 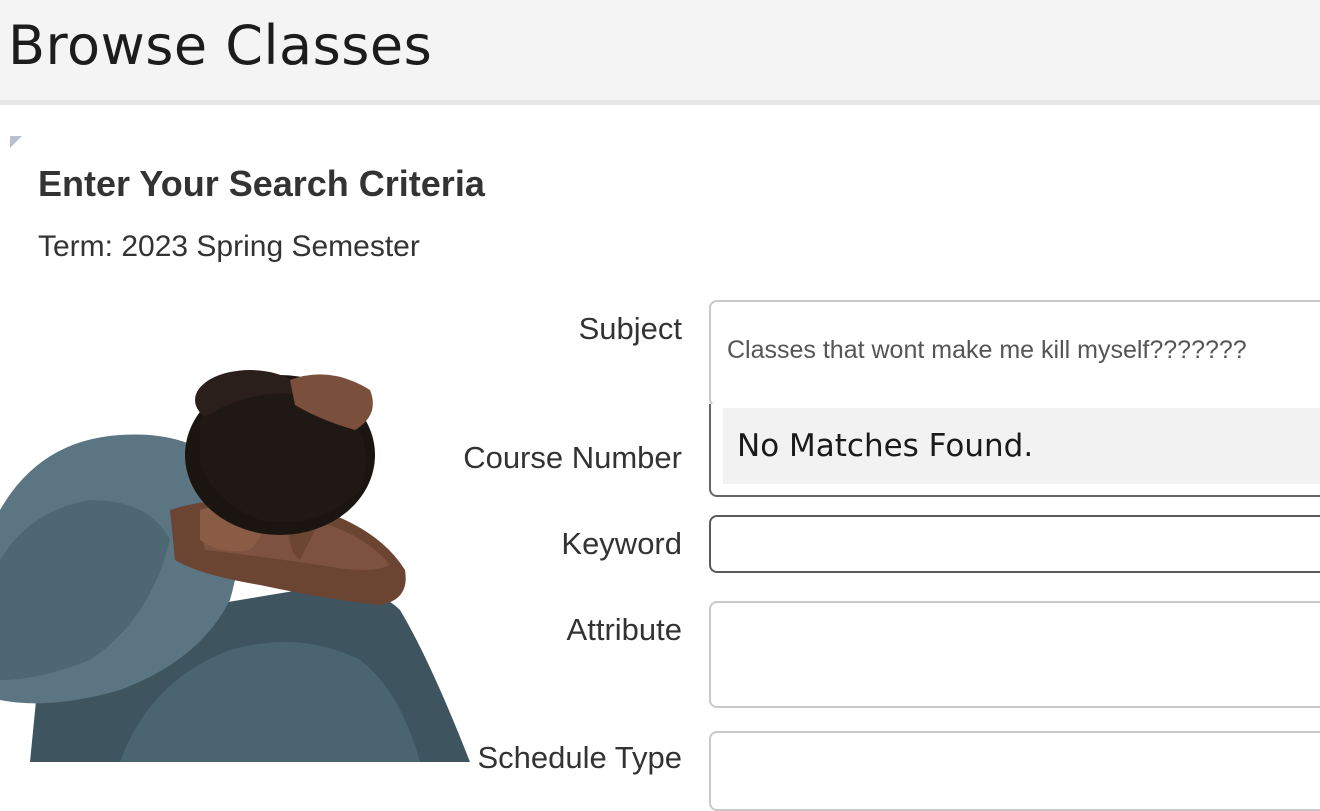 I want to click on page-title: Browse Classes, so click(x=220, y=45).